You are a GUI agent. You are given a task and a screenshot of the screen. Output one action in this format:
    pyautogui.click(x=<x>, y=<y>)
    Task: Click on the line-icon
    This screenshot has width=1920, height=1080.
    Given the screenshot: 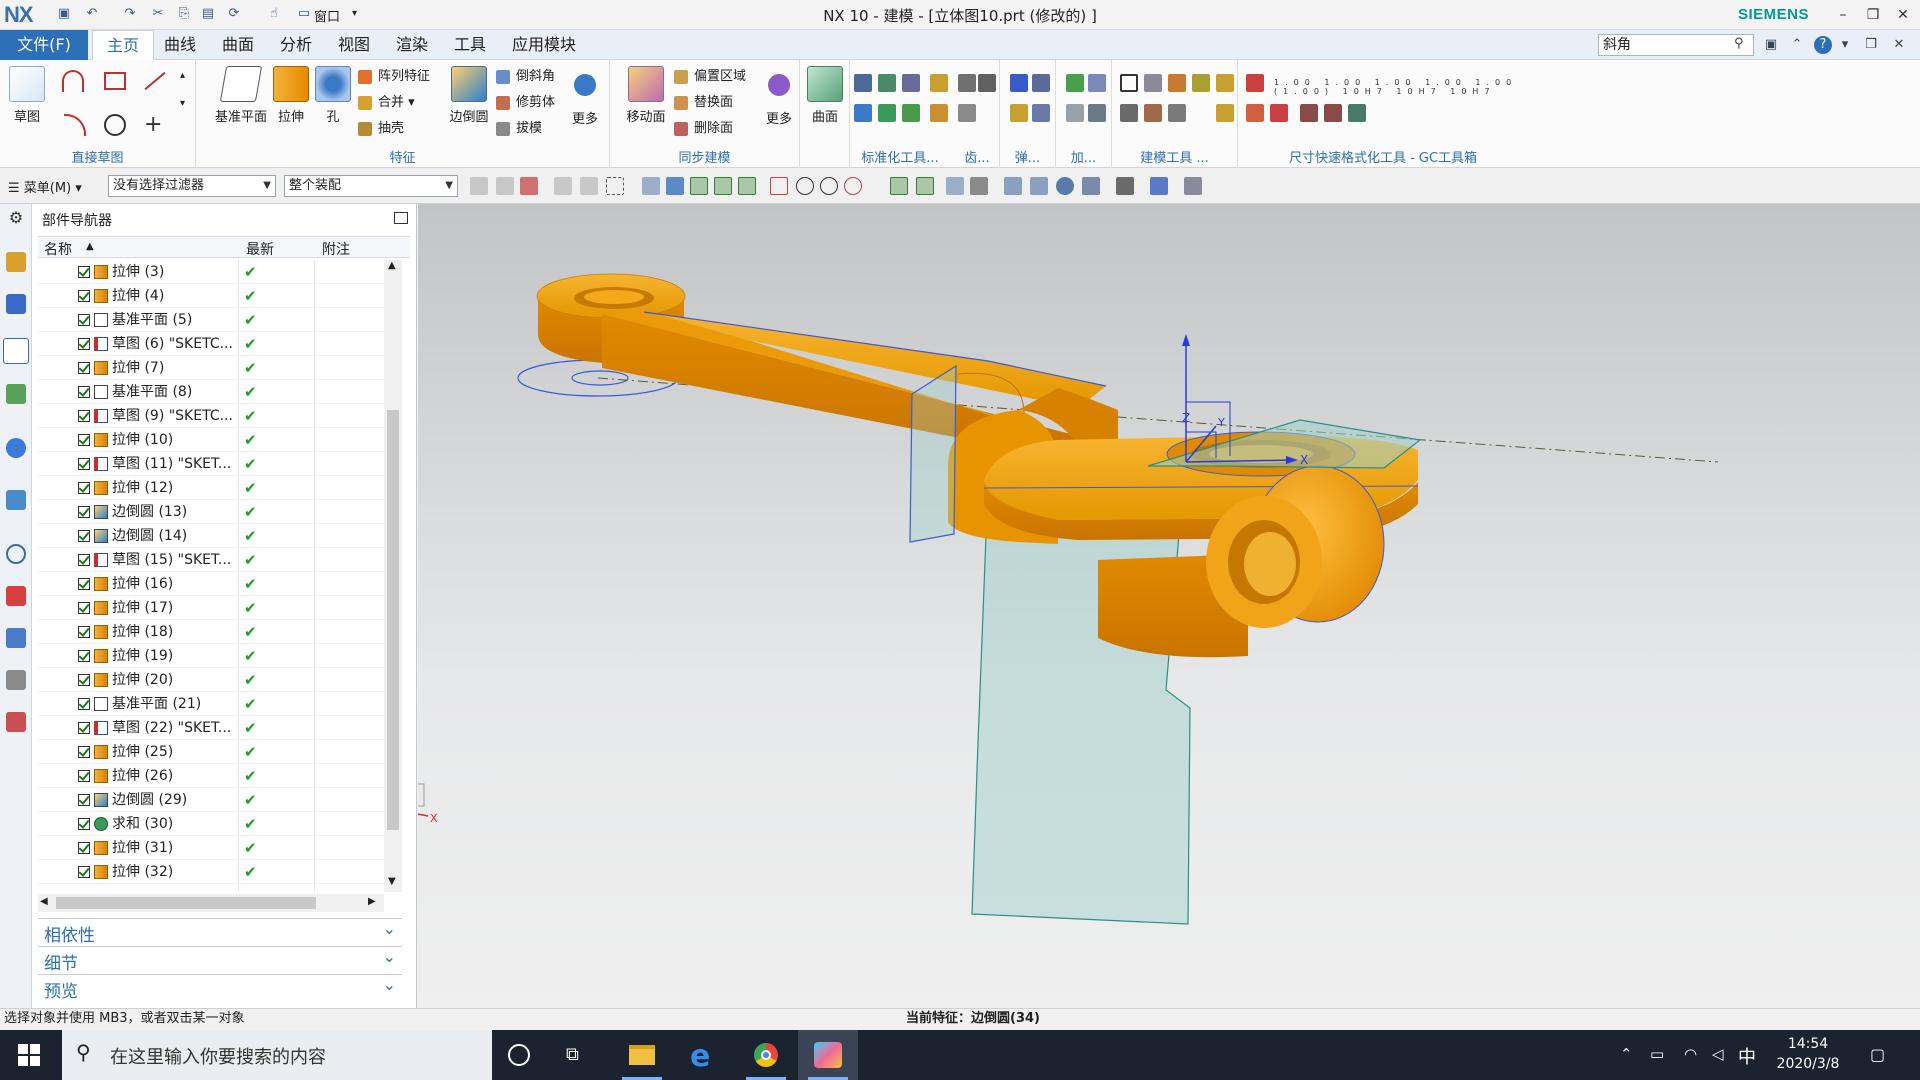 What is the action you would take?
    pyautogui.click(x=155, y=81)
    